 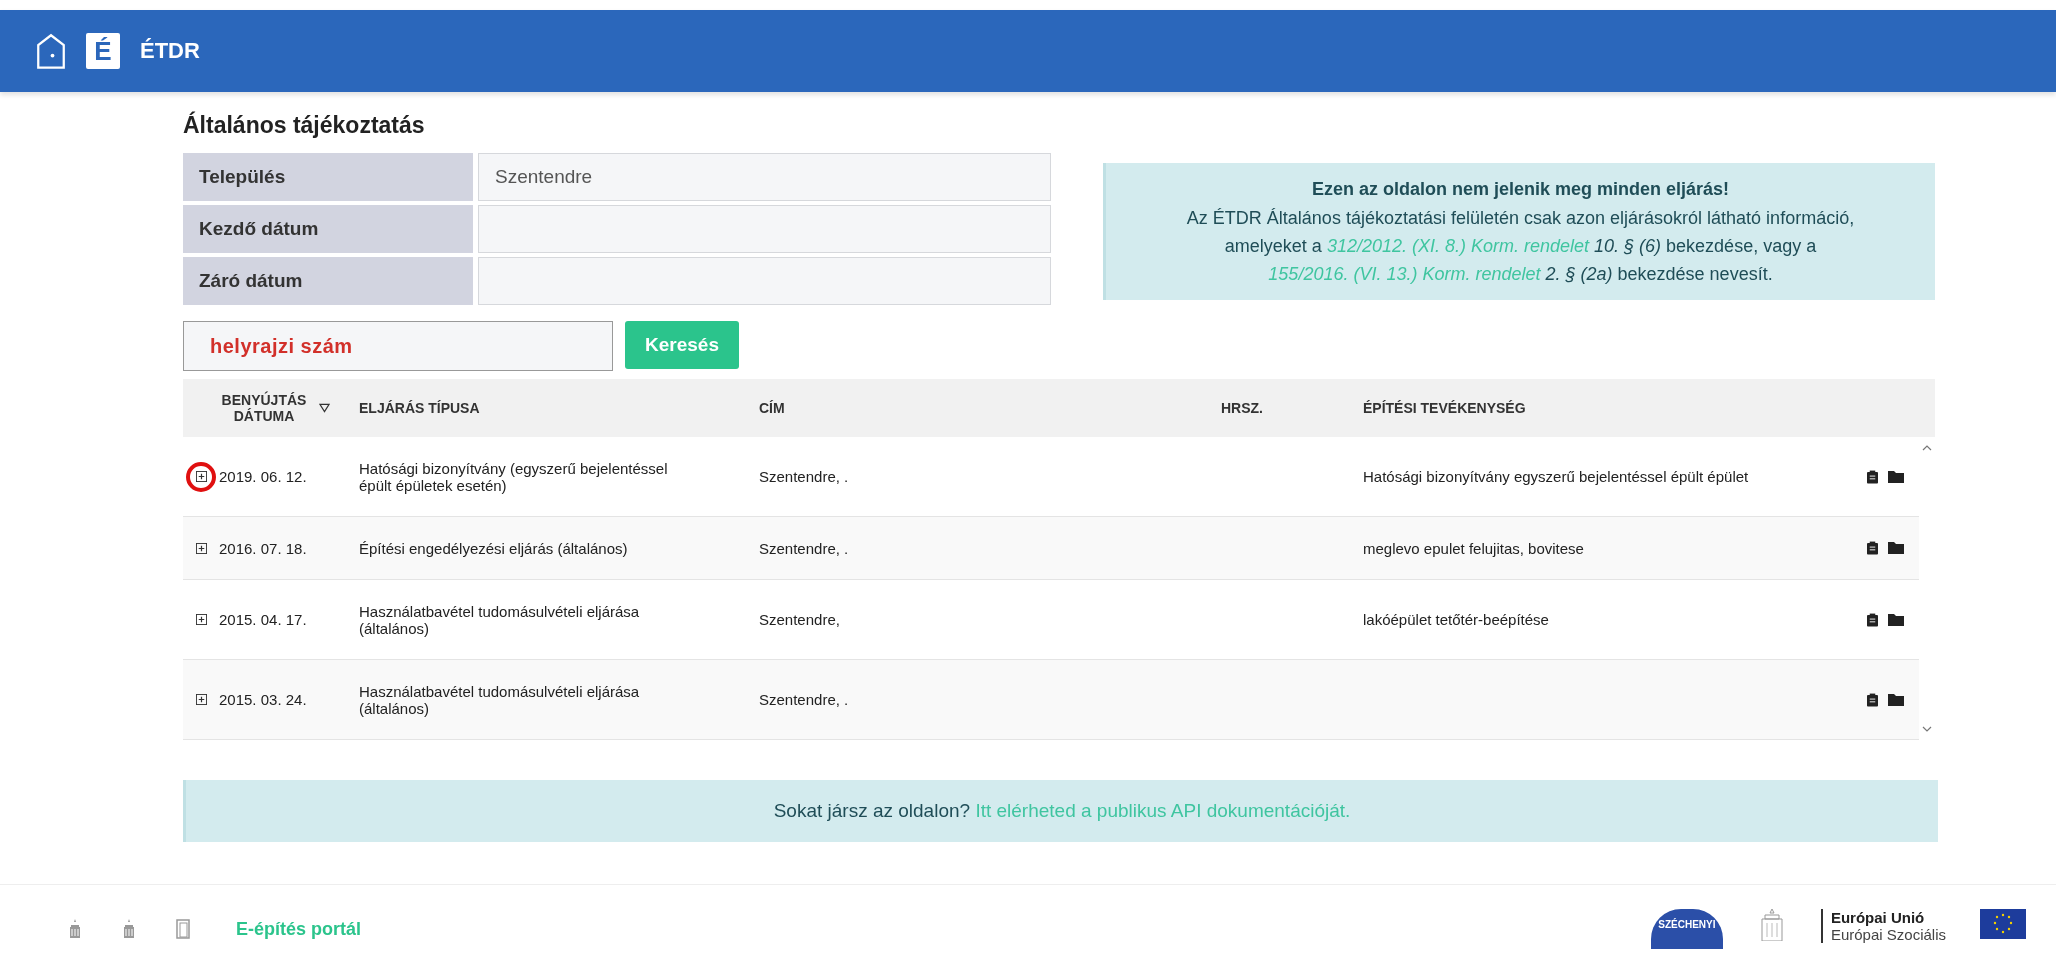 What do you see at coordinates (170, 51) in the screenshot?
I see `app-title: ÉTDR` at bounding box center [170, 51].